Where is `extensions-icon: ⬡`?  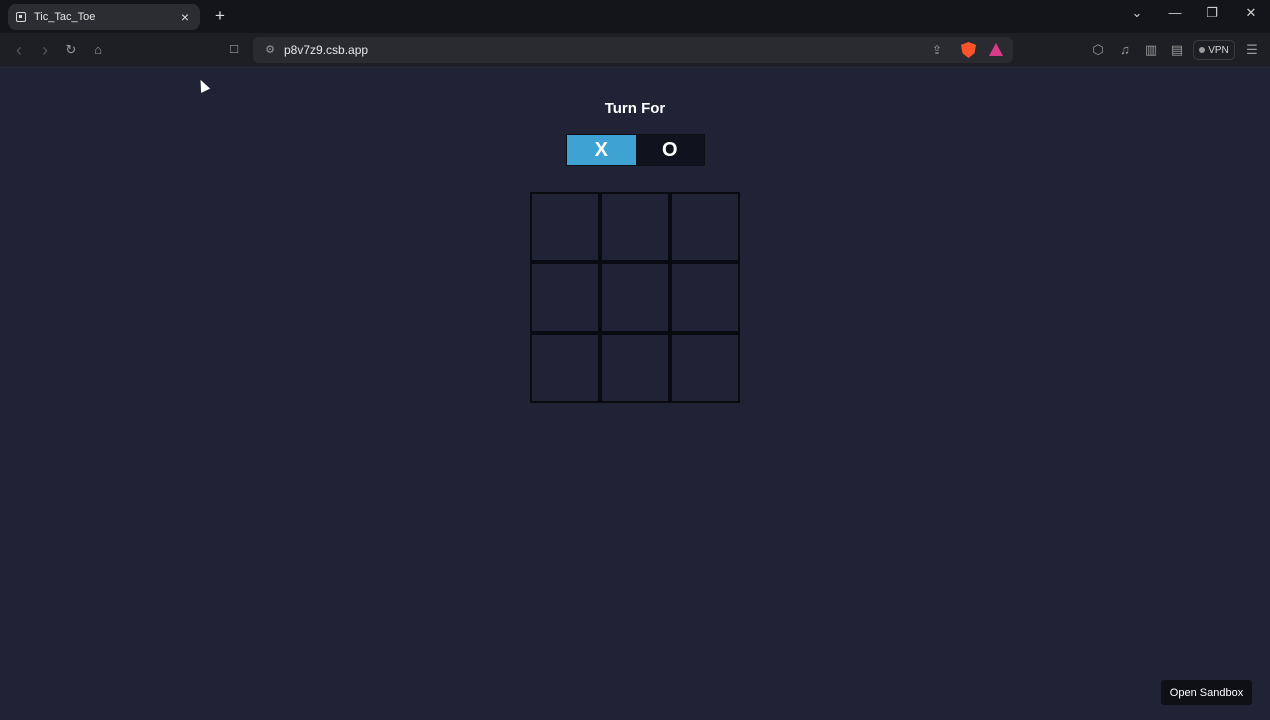 extensions-icon: ⬡ is located at coordinates (1098, 50).